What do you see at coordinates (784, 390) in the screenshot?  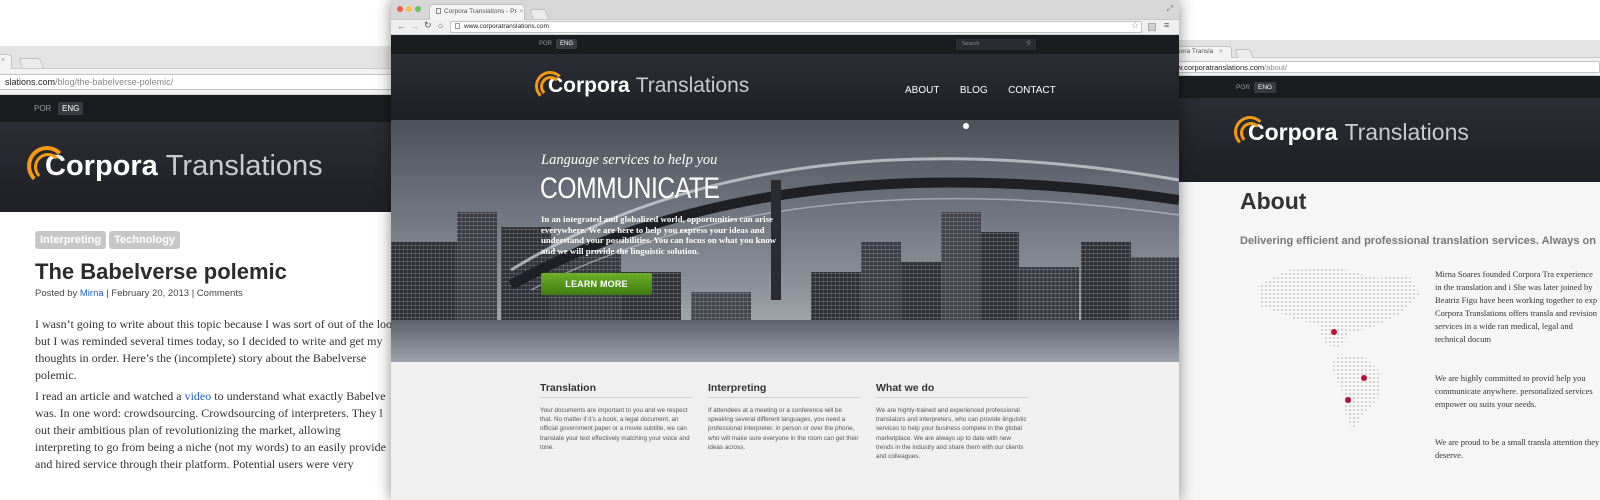 I see `service-title: Interpreting` at bounding box center [784, 390].